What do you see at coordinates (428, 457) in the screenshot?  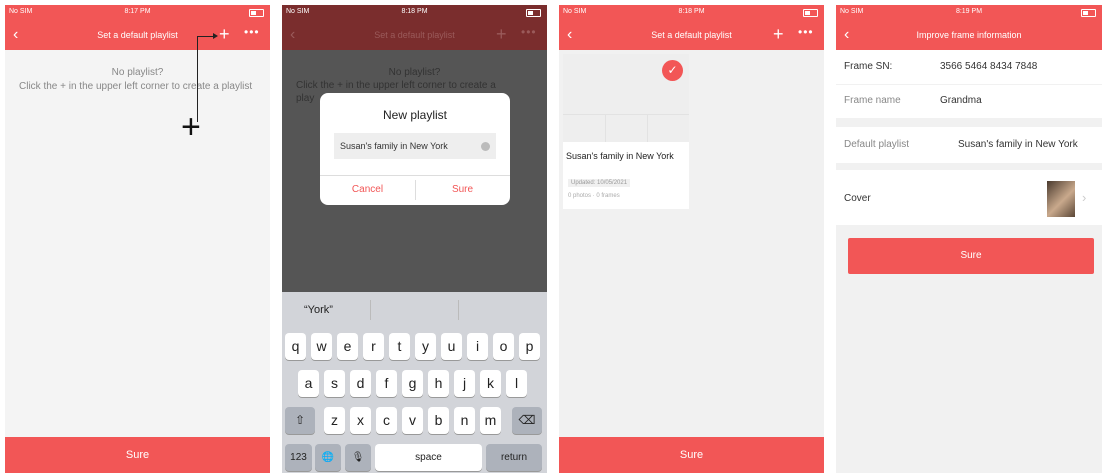 I see `space-key: space` at bounding box center [428, 457].